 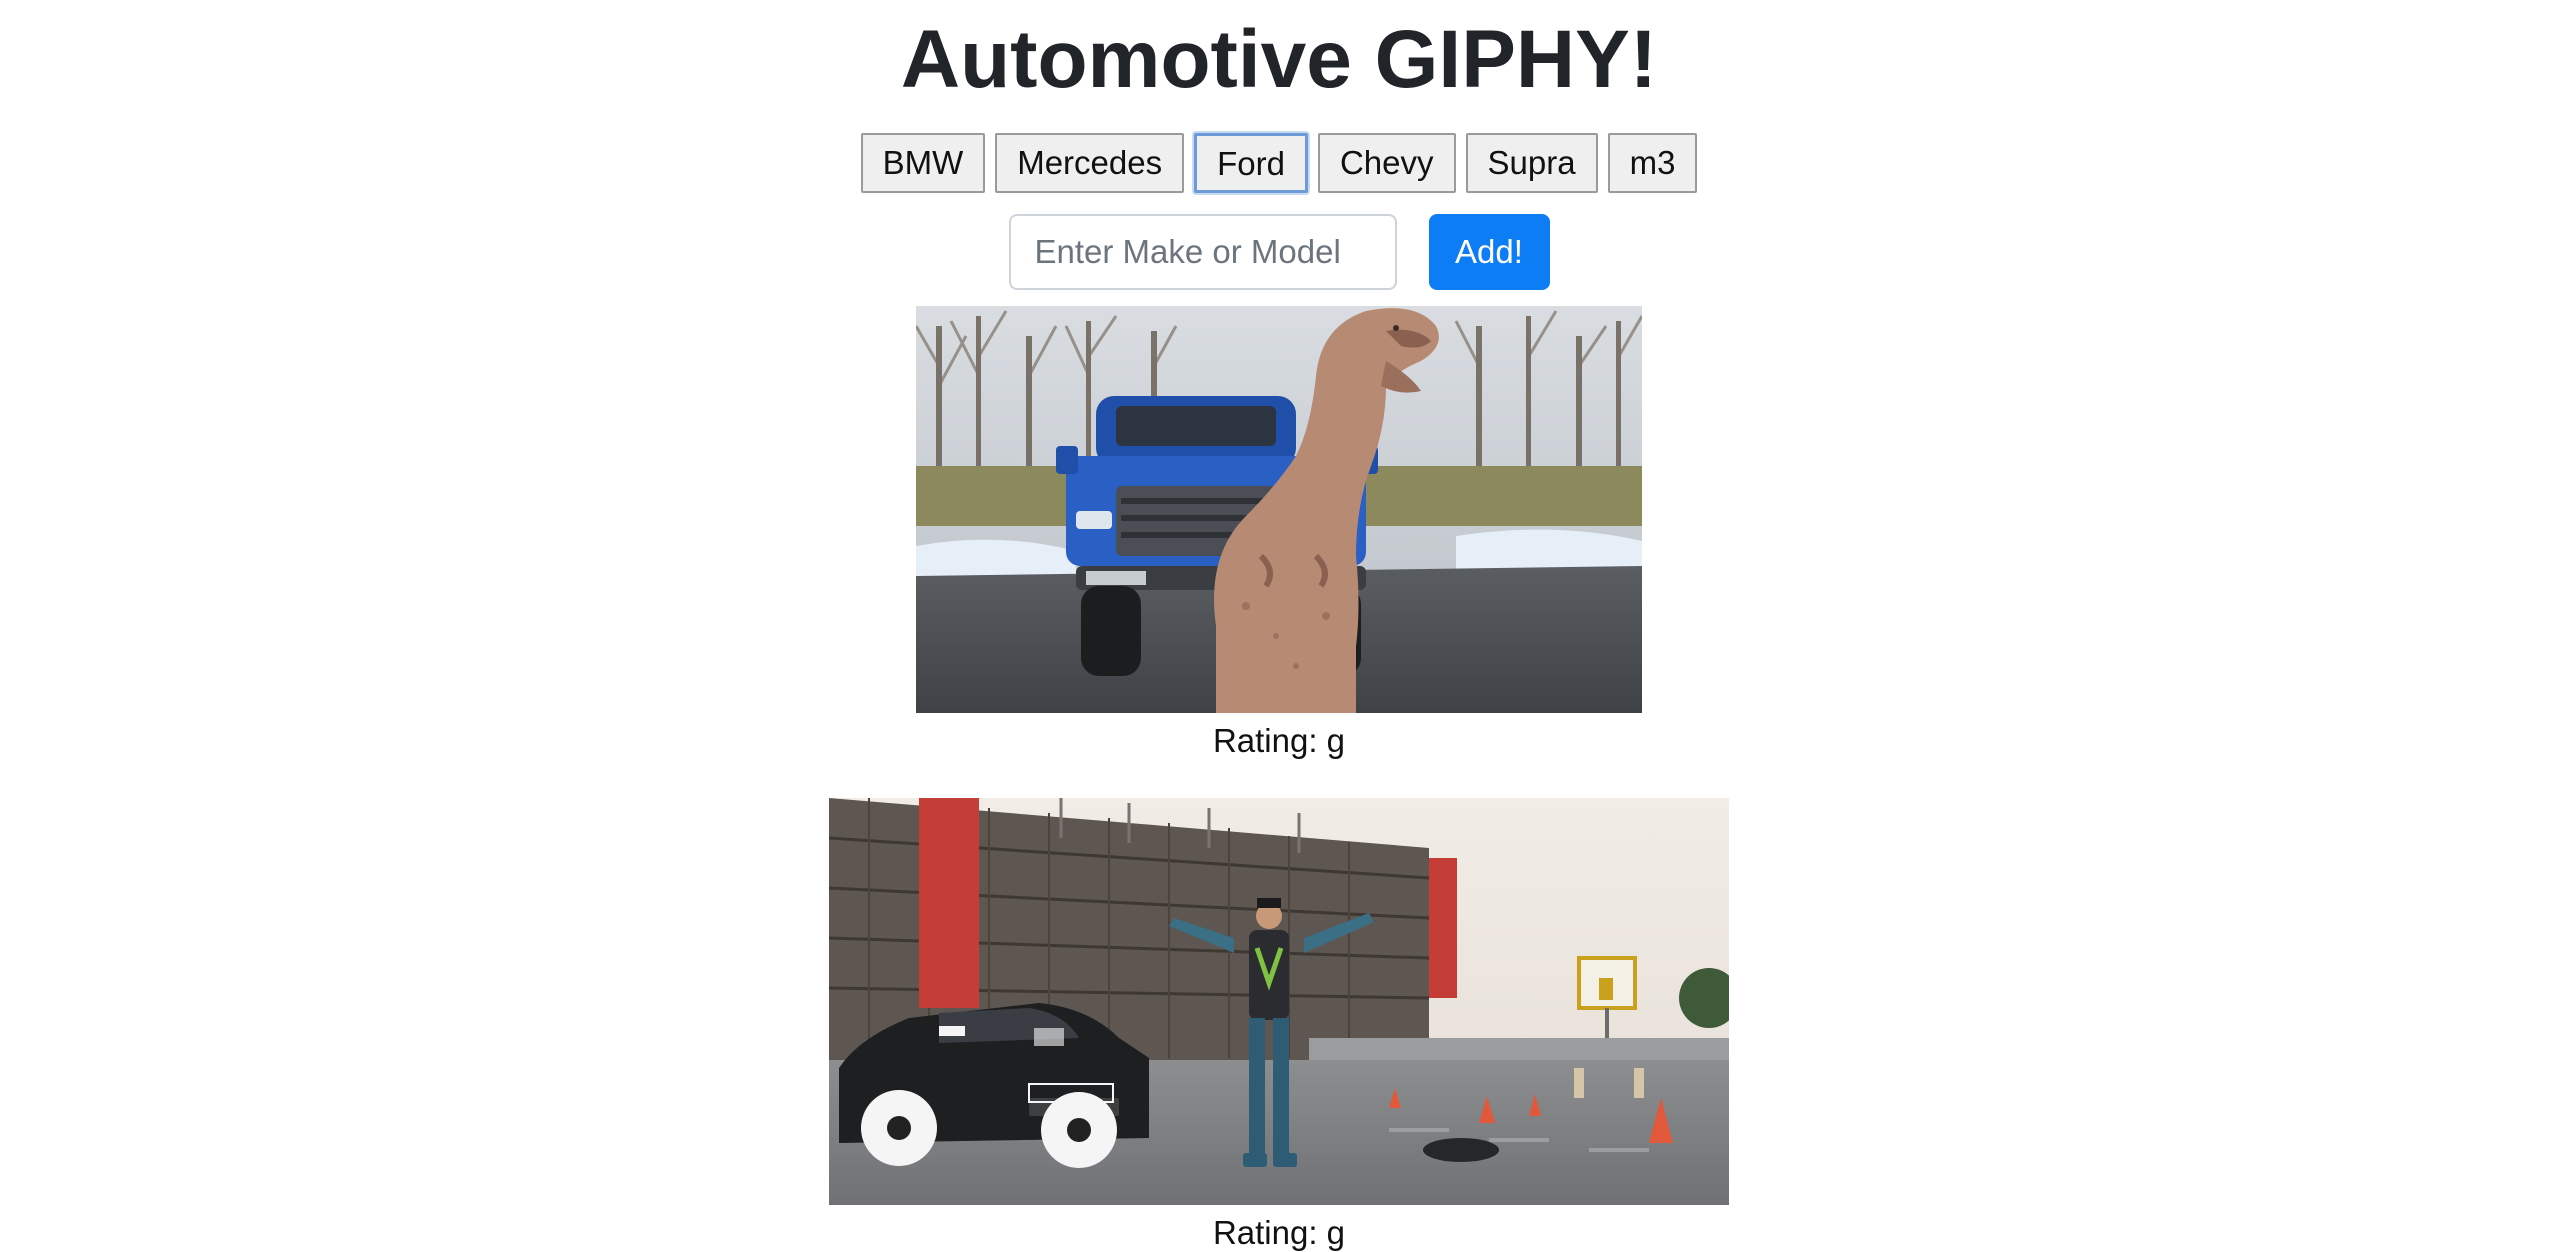 I want to click on topic-button-ford: Ford, so click(x=1251, y=163).